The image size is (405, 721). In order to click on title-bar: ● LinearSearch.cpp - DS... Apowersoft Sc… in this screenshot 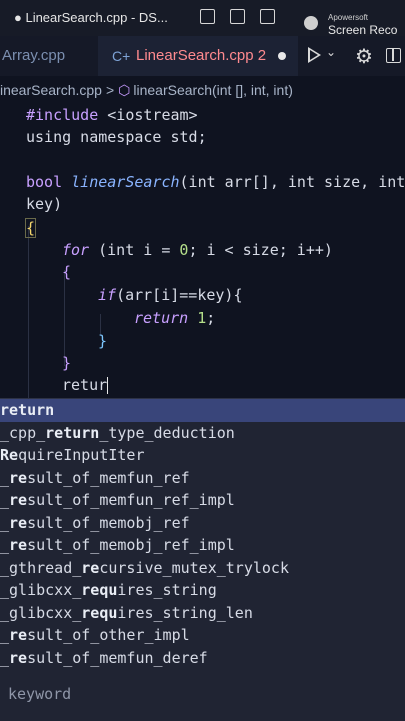, I will do `click(202, 18)`.